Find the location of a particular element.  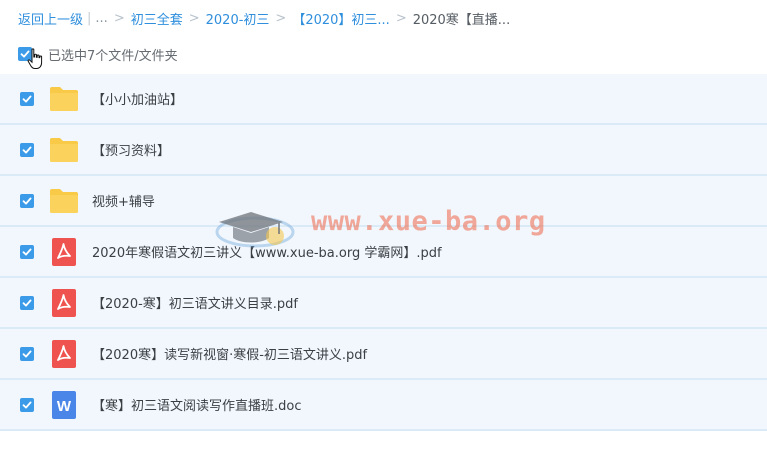

svg-text: W is located at coordinates (64, 406).